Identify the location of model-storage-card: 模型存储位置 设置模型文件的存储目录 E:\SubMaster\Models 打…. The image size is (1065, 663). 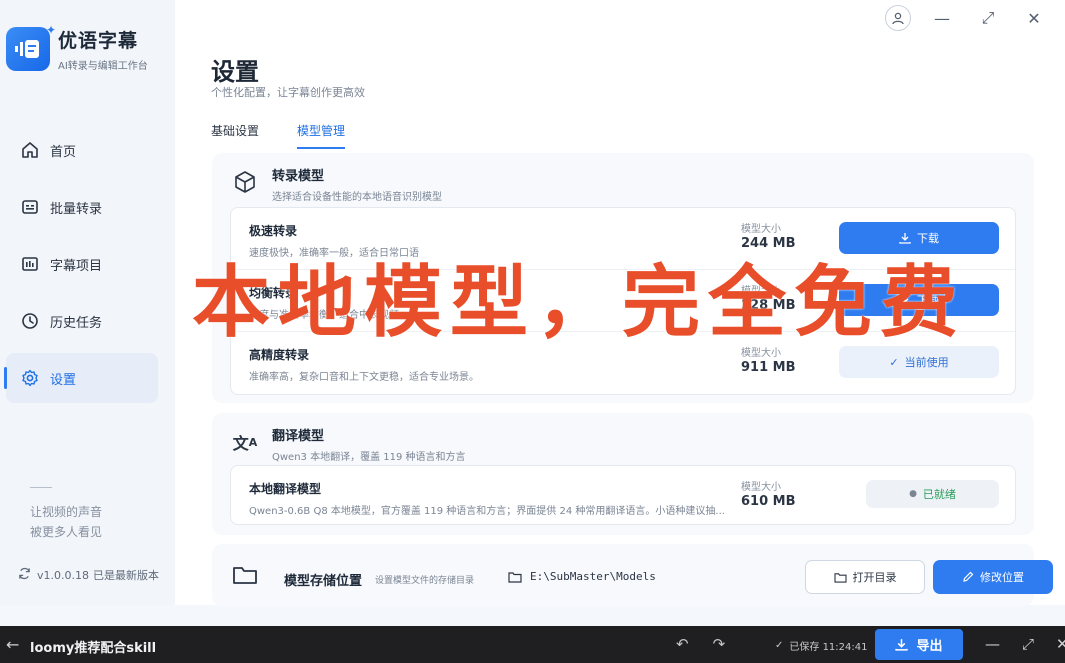
(632, 575).